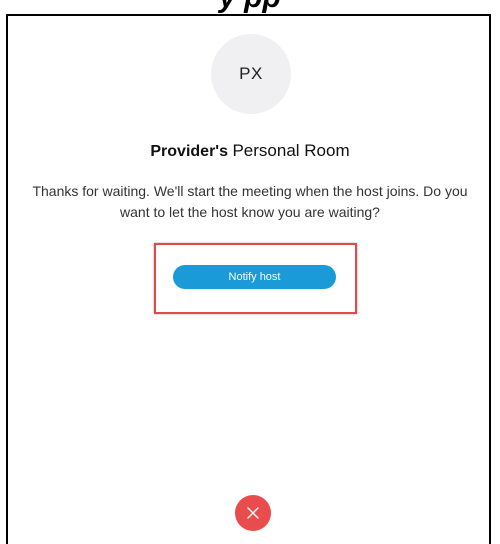 The width and height of the screenshot is (500, 544). What do you see at coordinates (189, 151) in the screenshot?
I see `room-owner: Provider's` at bounding box center [189, 151].